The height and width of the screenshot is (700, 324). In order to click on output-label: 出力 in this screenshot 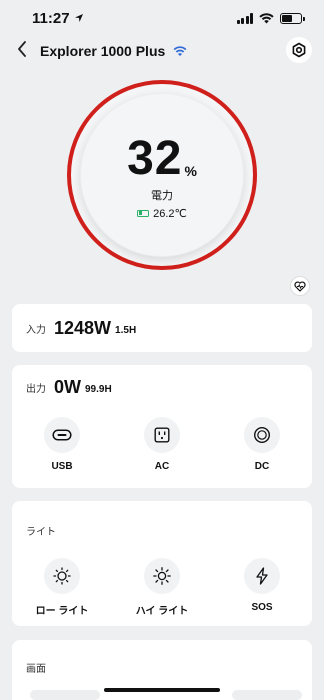, I will do `click(36, 389)`.